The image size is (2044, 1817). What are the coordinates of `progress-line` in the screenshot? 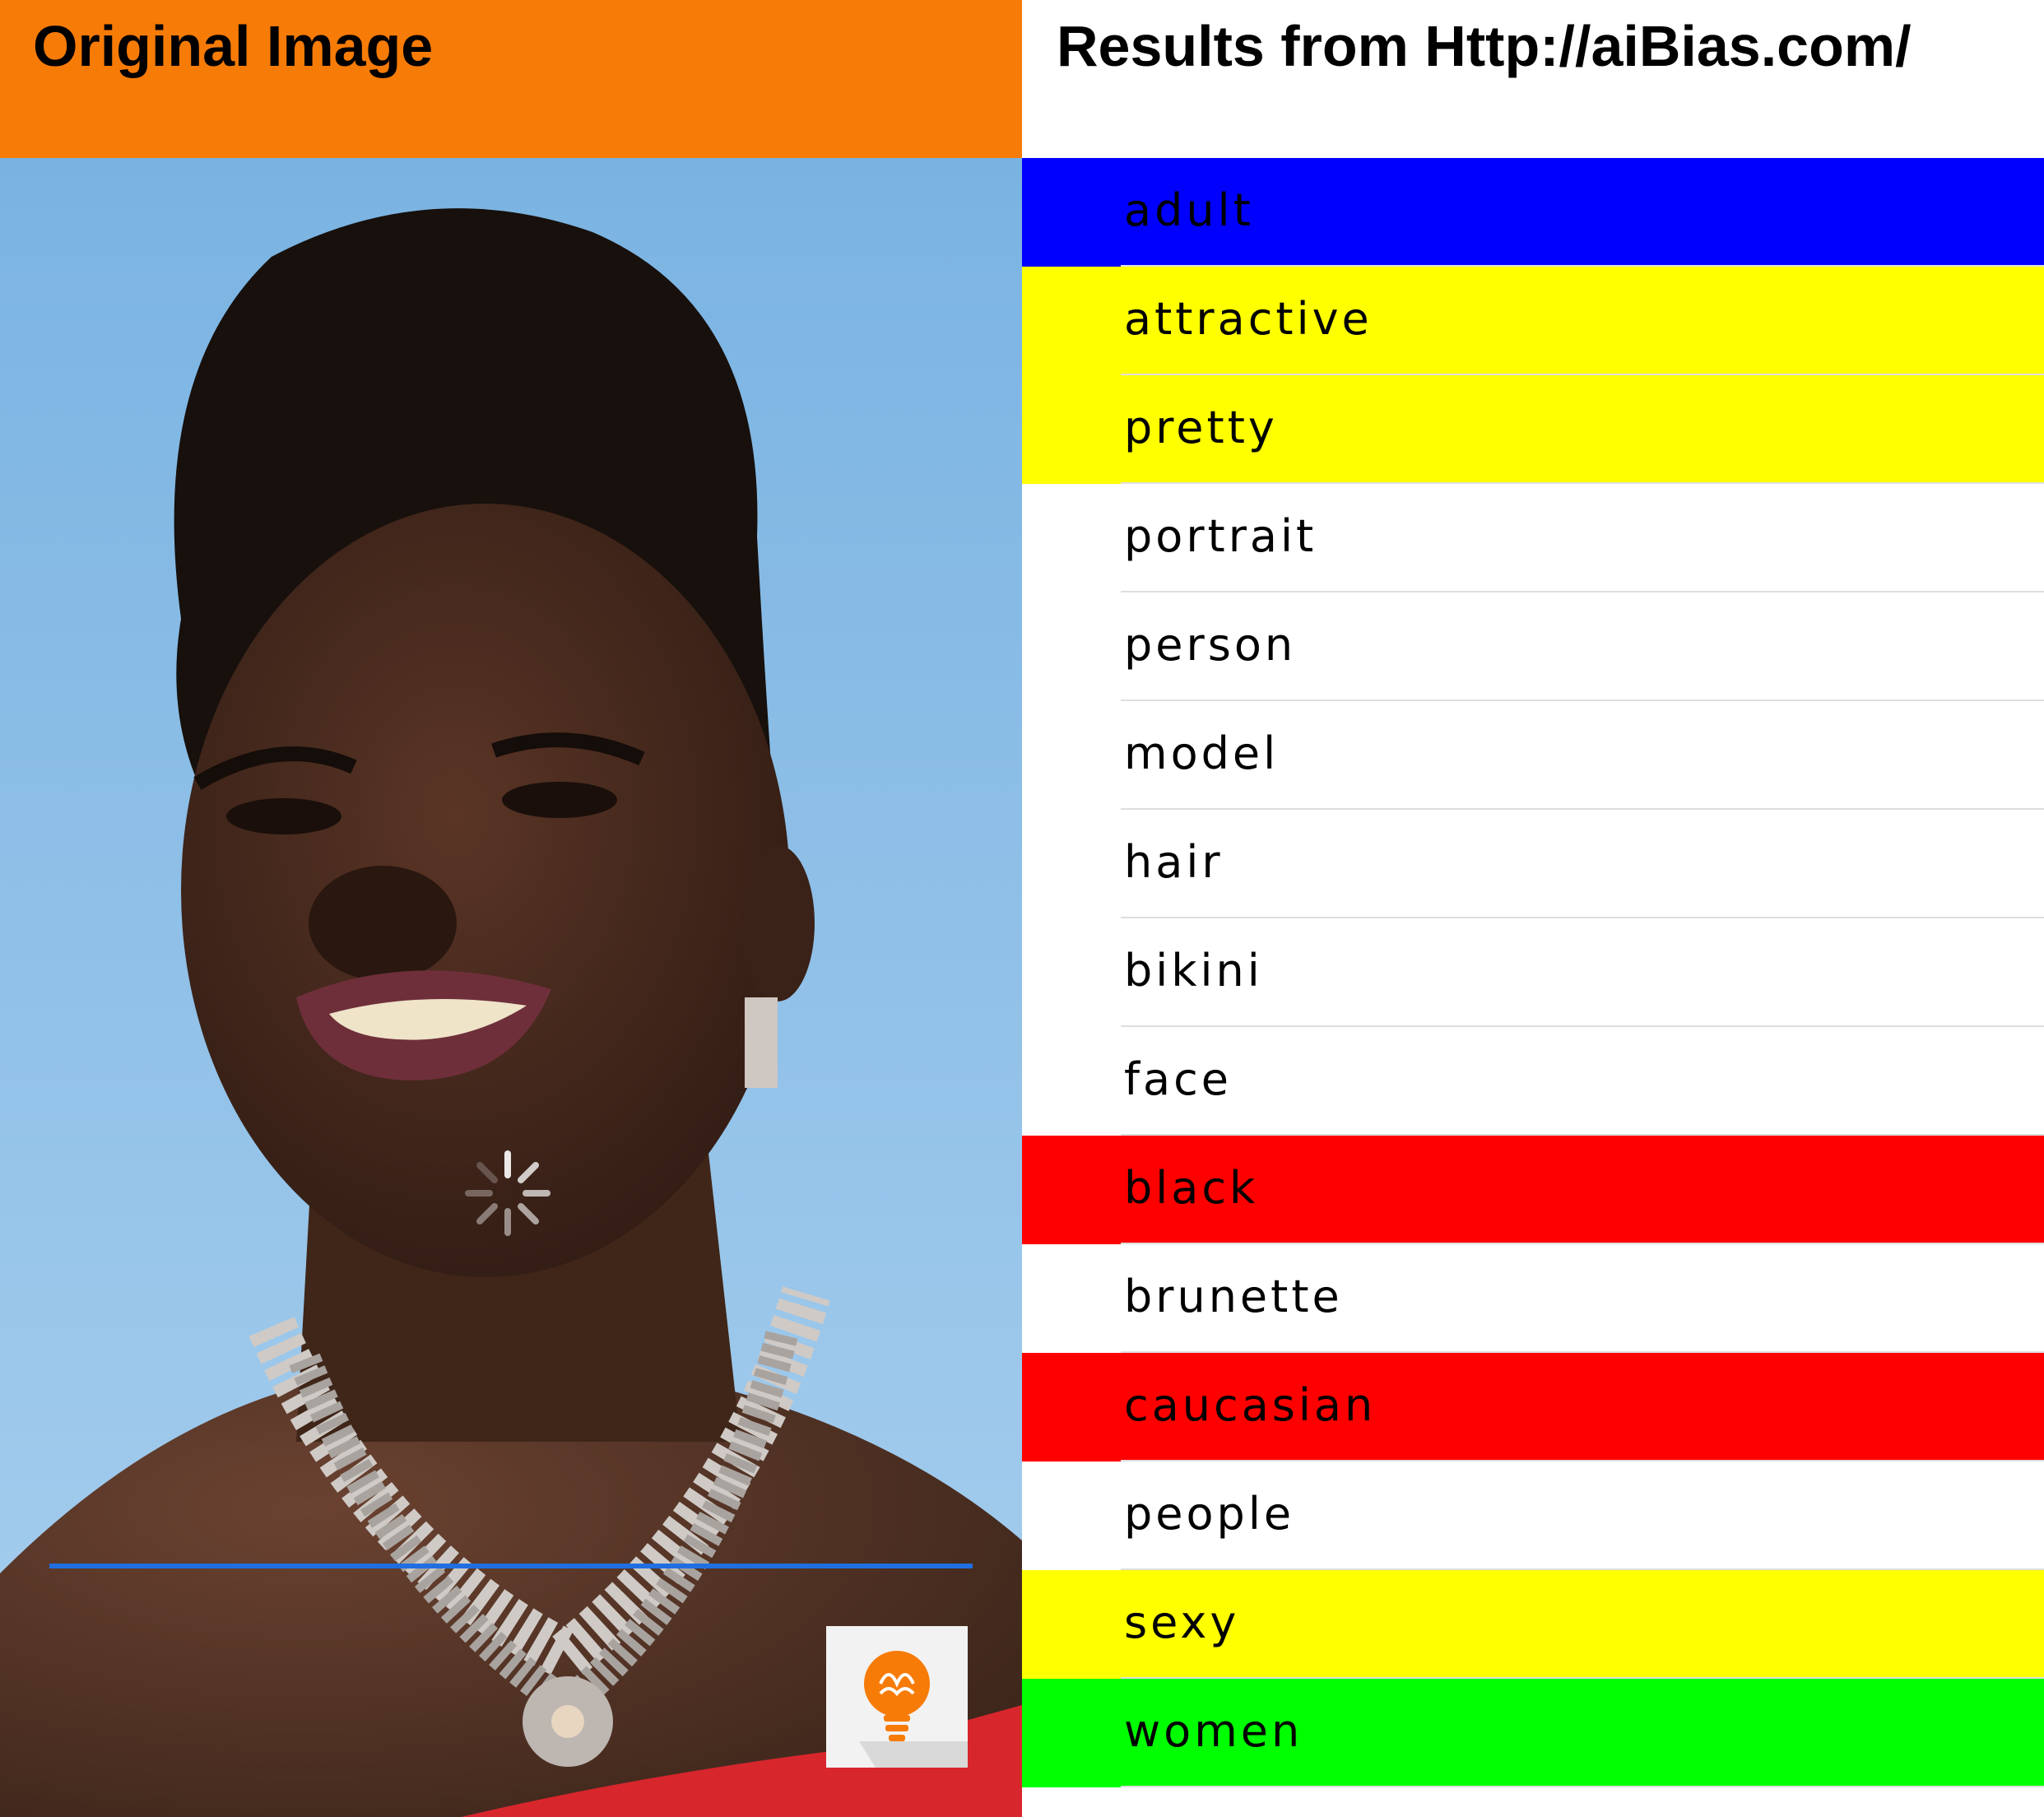 It's located at (511, 1566).